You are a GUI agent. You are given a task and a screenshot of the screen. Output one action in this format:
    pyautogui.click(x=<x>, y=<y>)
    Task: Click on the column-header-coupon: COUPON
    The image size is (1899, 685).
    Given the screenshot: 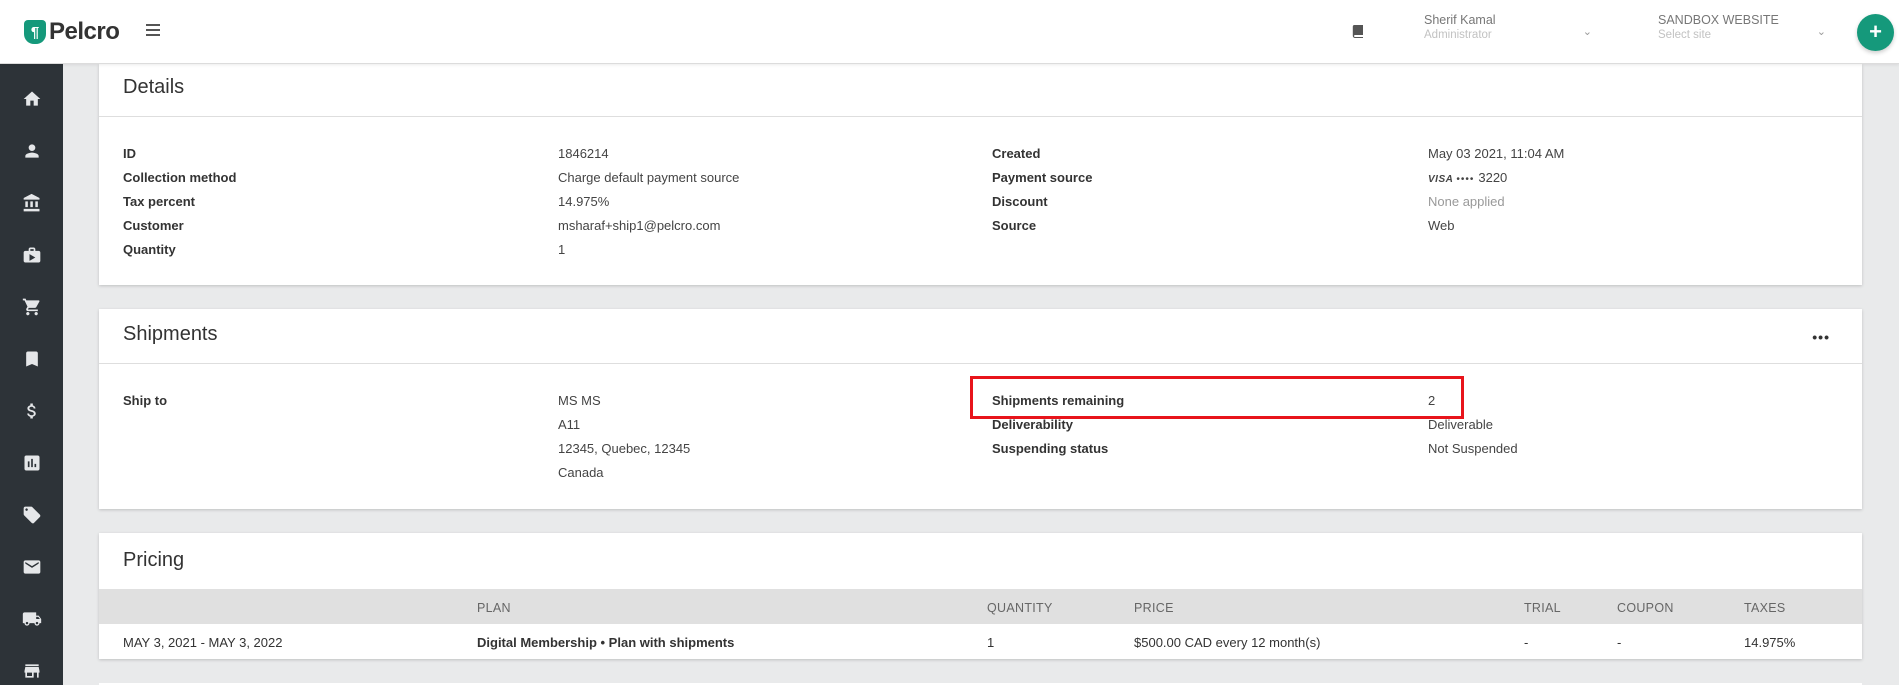 What is the action you would take?
    pyautogui.click(x=1645, y=608)
    